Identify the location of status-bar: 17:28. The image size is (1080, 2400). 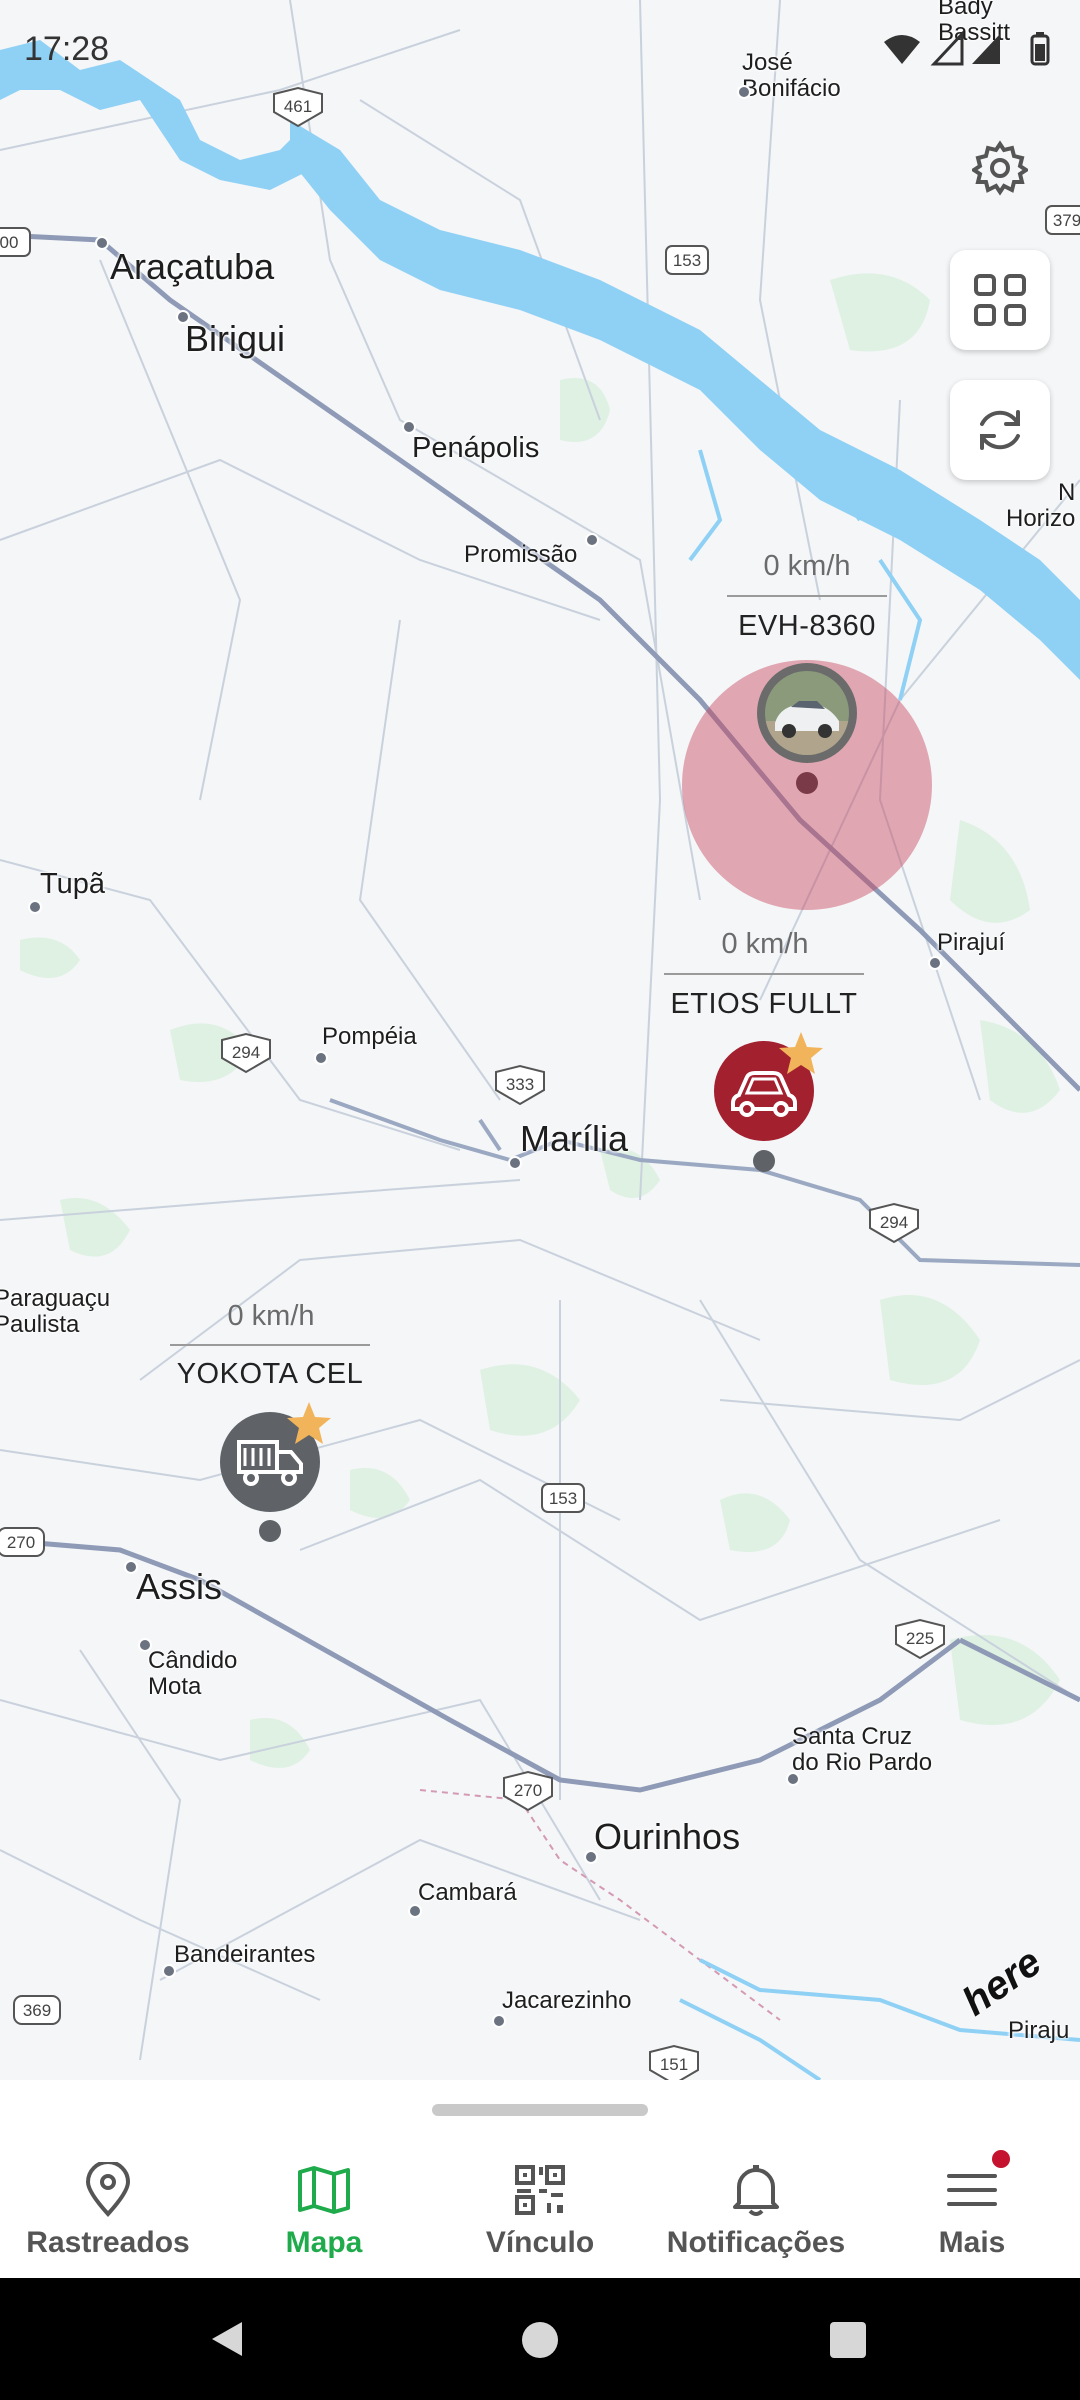
(540, 45).